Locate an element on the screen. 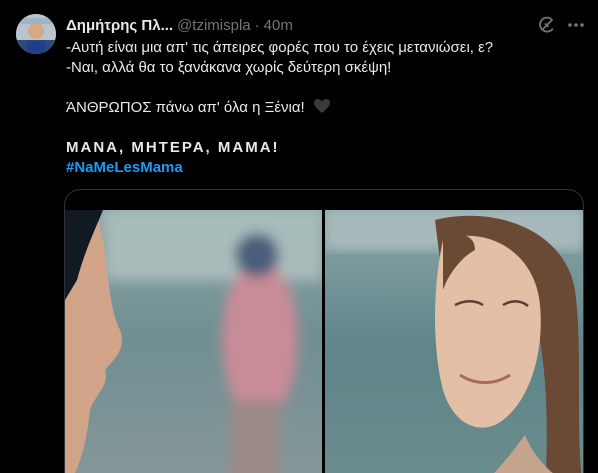 The image size is (598, 473). tweet-line: ΆΝΘΡΩΠΟΣ πάνω απ' όλα η Ξένια! is located at coordinates (324, 108).